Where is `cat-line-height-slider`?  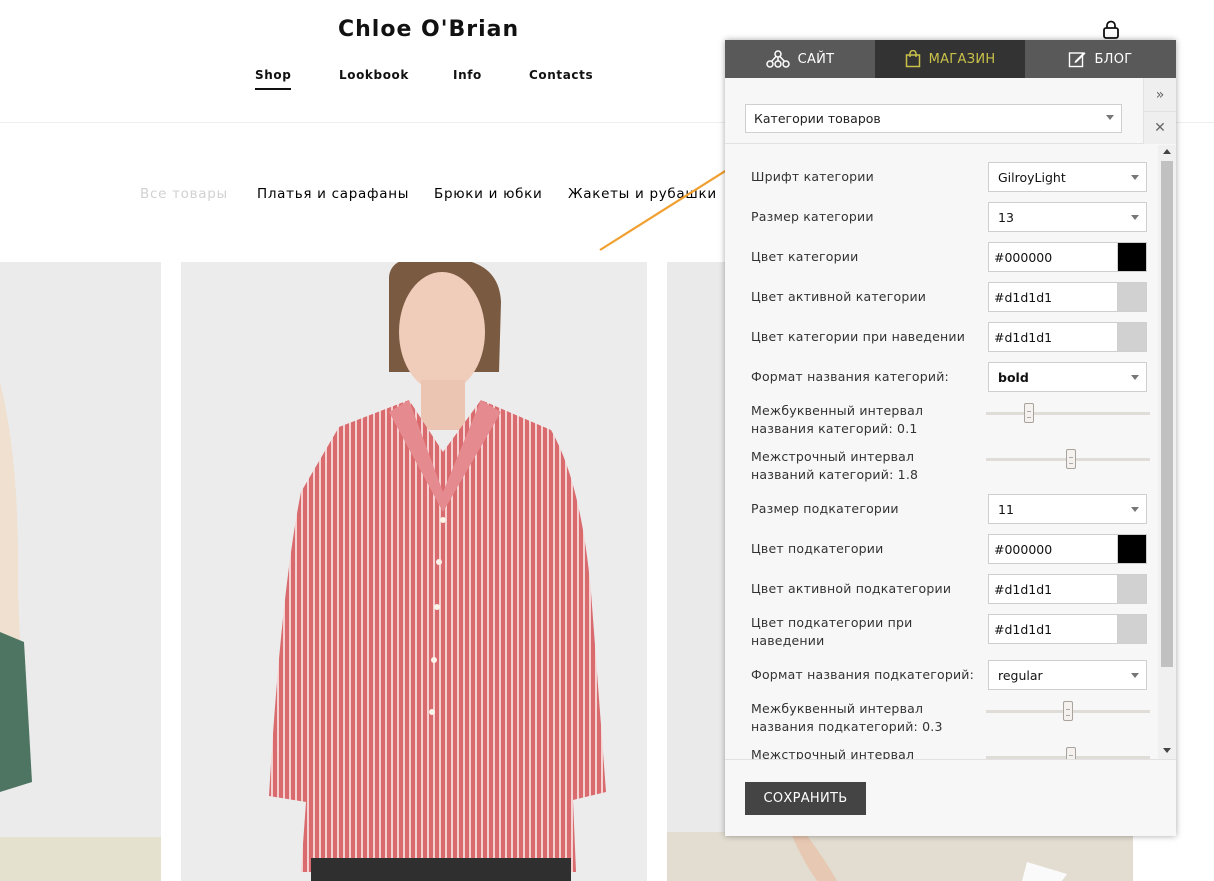 cat-line-height-slider is located at coordinates (1068, 460).